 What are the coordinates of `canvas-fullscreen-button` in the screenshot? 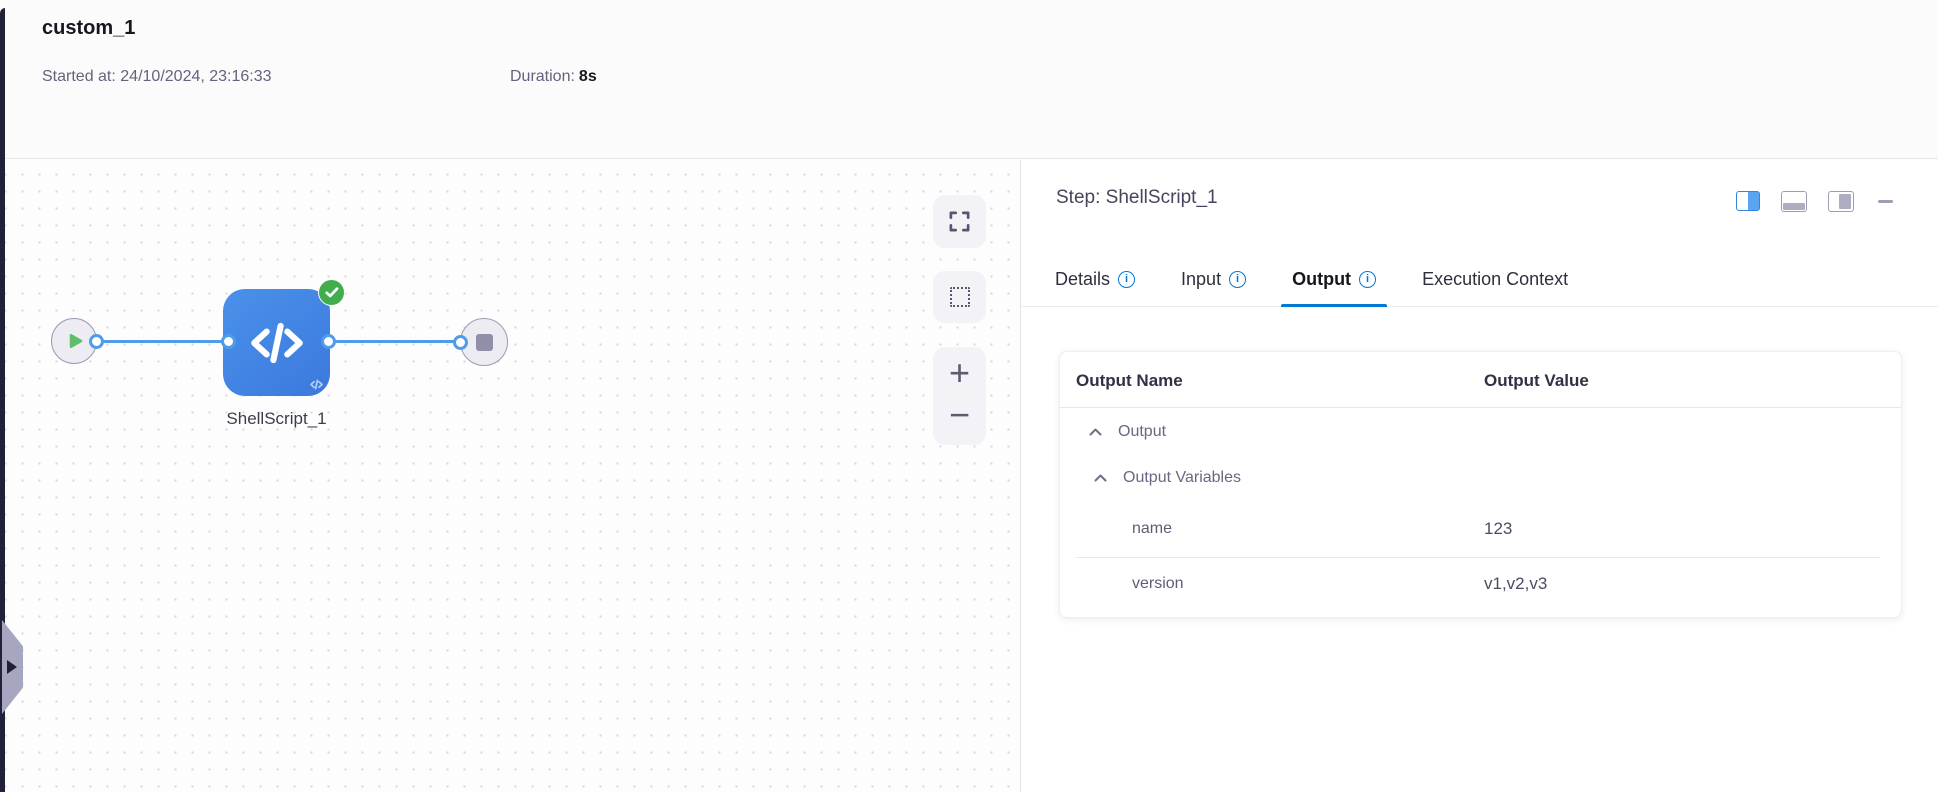 It's located at (959, 221).